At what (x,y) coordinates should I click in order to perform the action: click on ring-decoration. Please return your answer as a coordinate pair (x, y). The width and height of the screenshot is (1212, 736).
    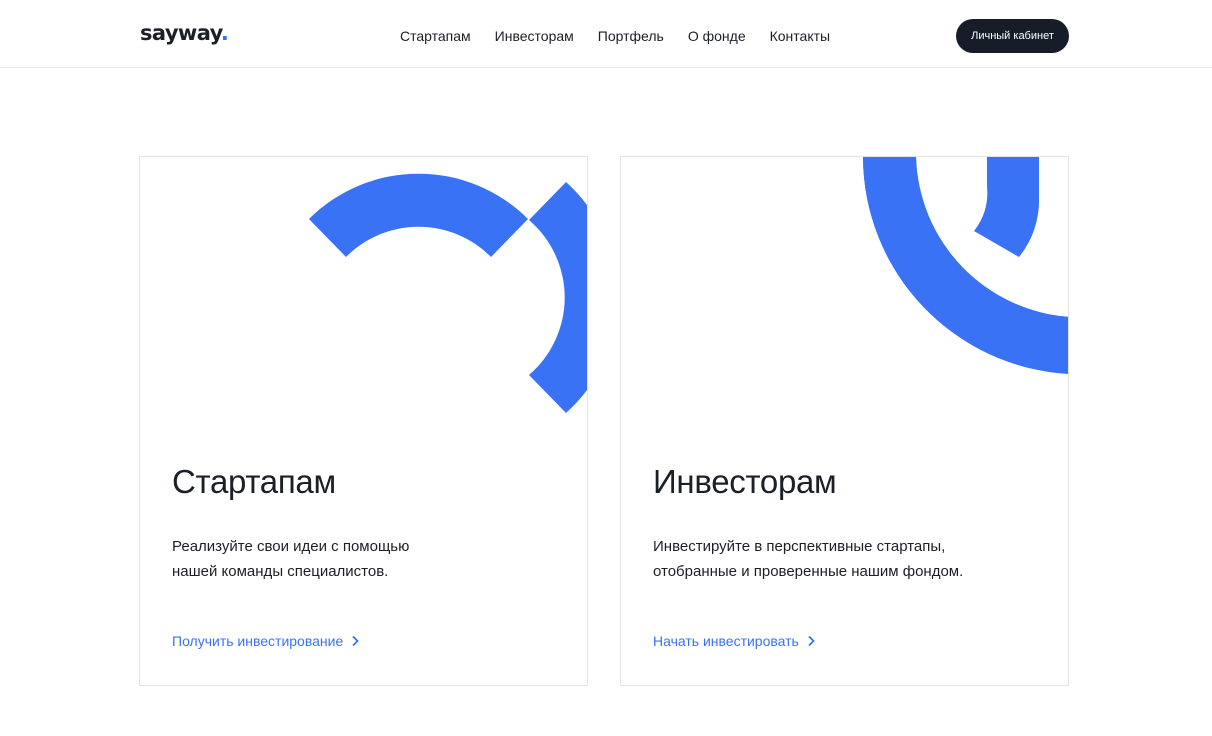
    Looking at the image, I should click on (965, 265).